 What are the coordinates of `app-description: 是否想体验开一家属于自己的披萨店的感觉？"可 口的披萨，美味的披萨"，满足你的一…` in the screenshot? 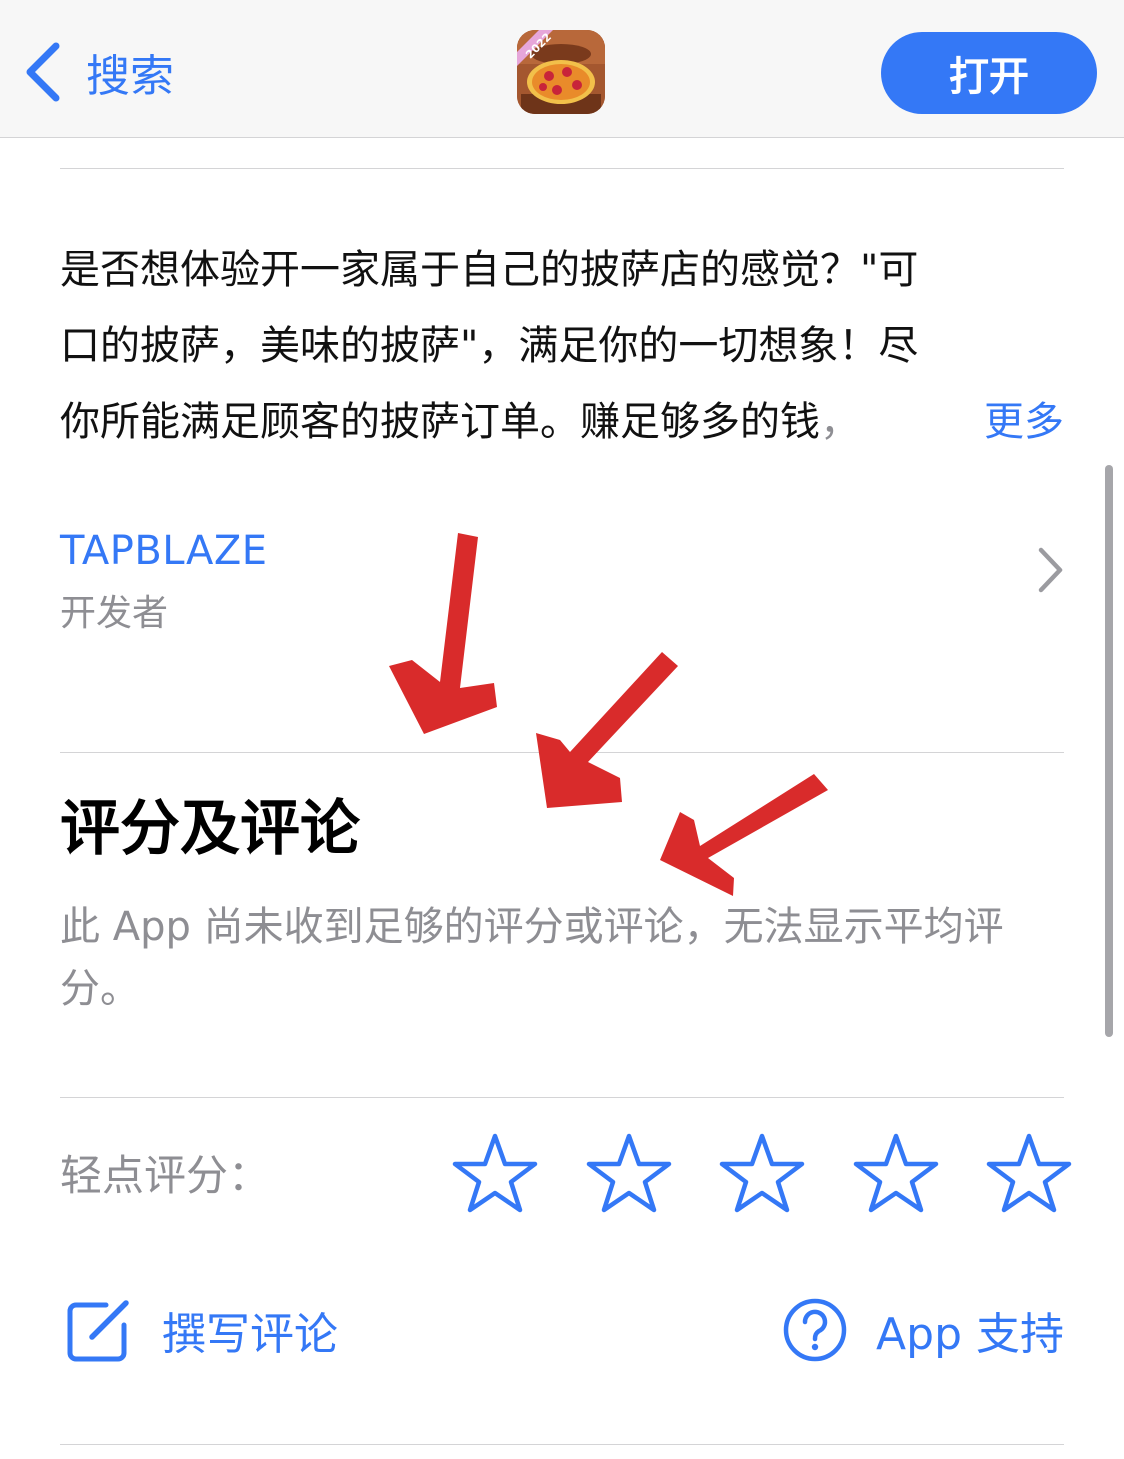 It's located at (562, 346).